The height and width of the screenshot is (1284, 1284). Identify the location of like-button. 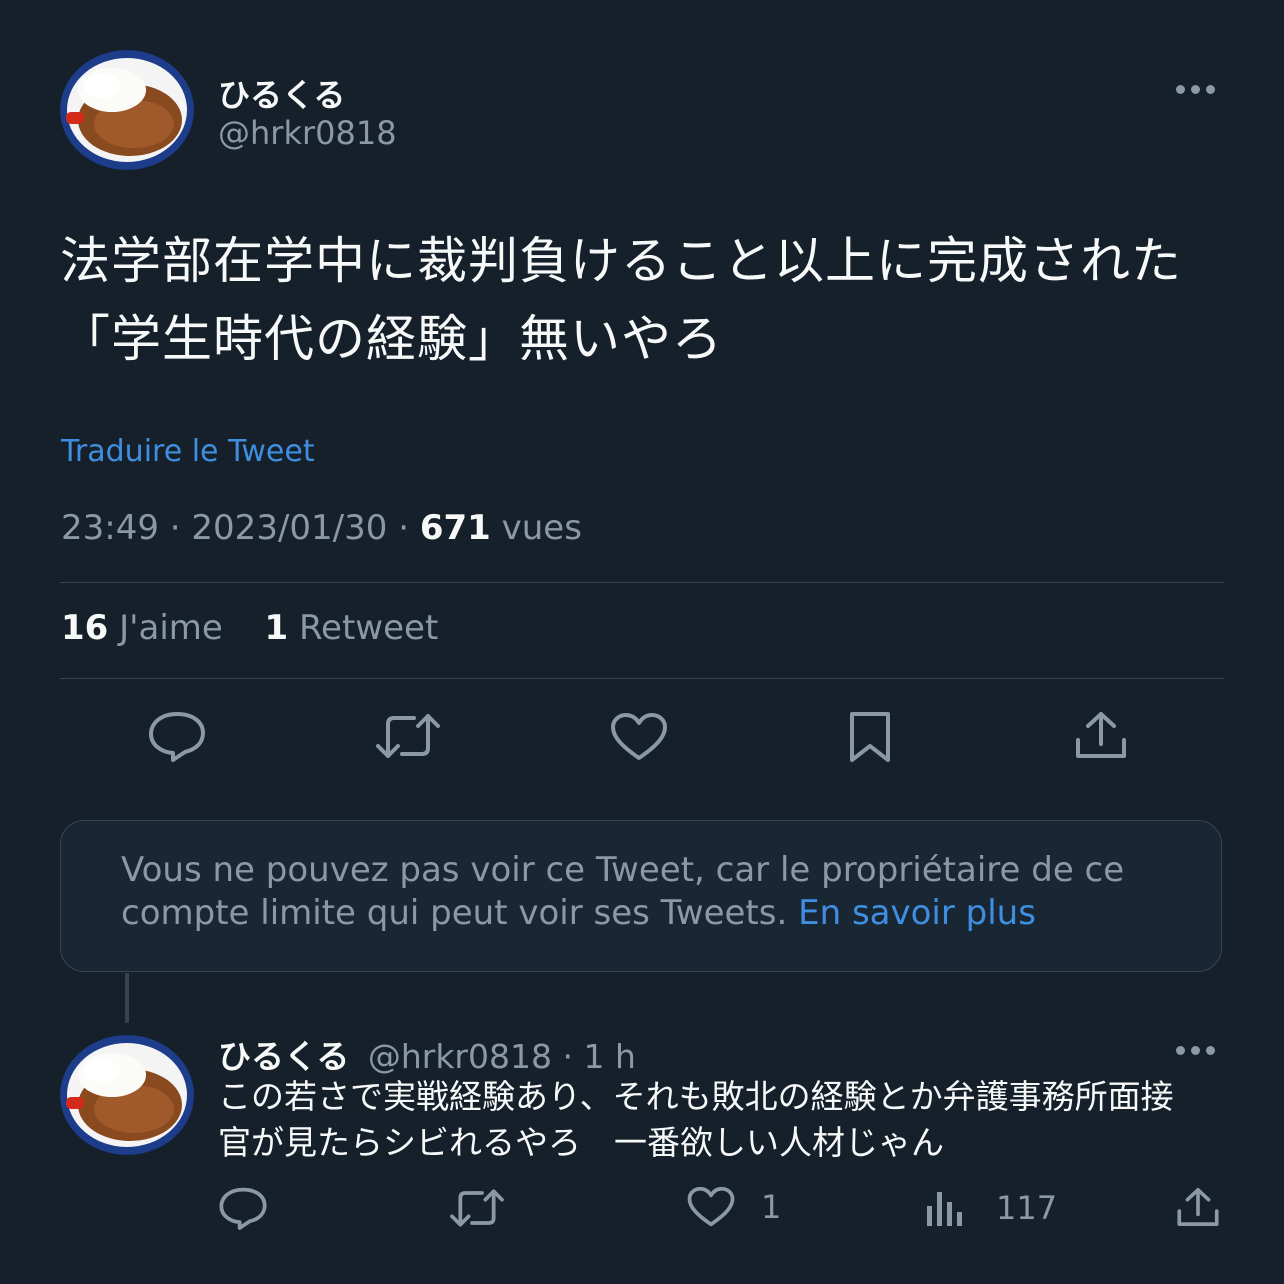
(639, 737).